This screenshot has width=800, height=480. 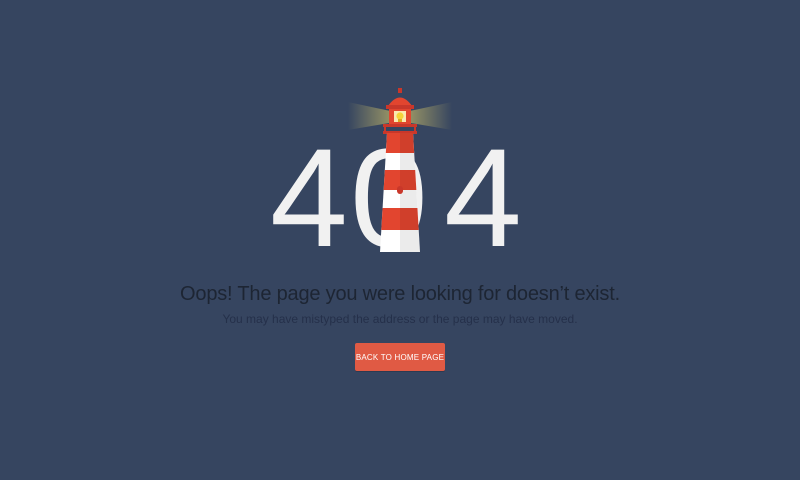 I want to click on lighthouse-icon, so click(x=400, y=170).